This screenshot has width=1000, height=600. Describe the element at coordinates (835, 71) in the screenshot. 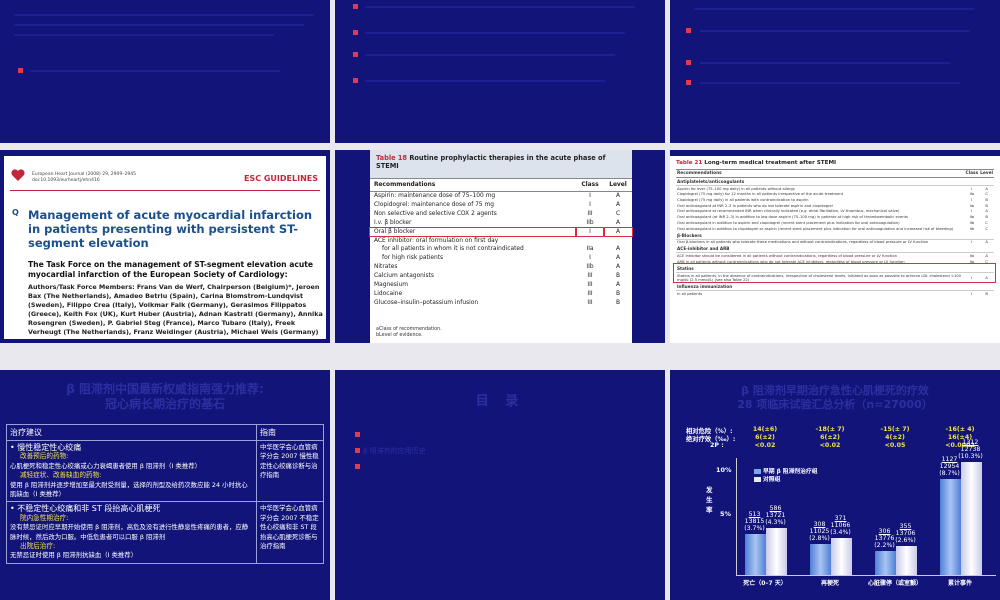

I see `slide-3-thumbnail` at that location.